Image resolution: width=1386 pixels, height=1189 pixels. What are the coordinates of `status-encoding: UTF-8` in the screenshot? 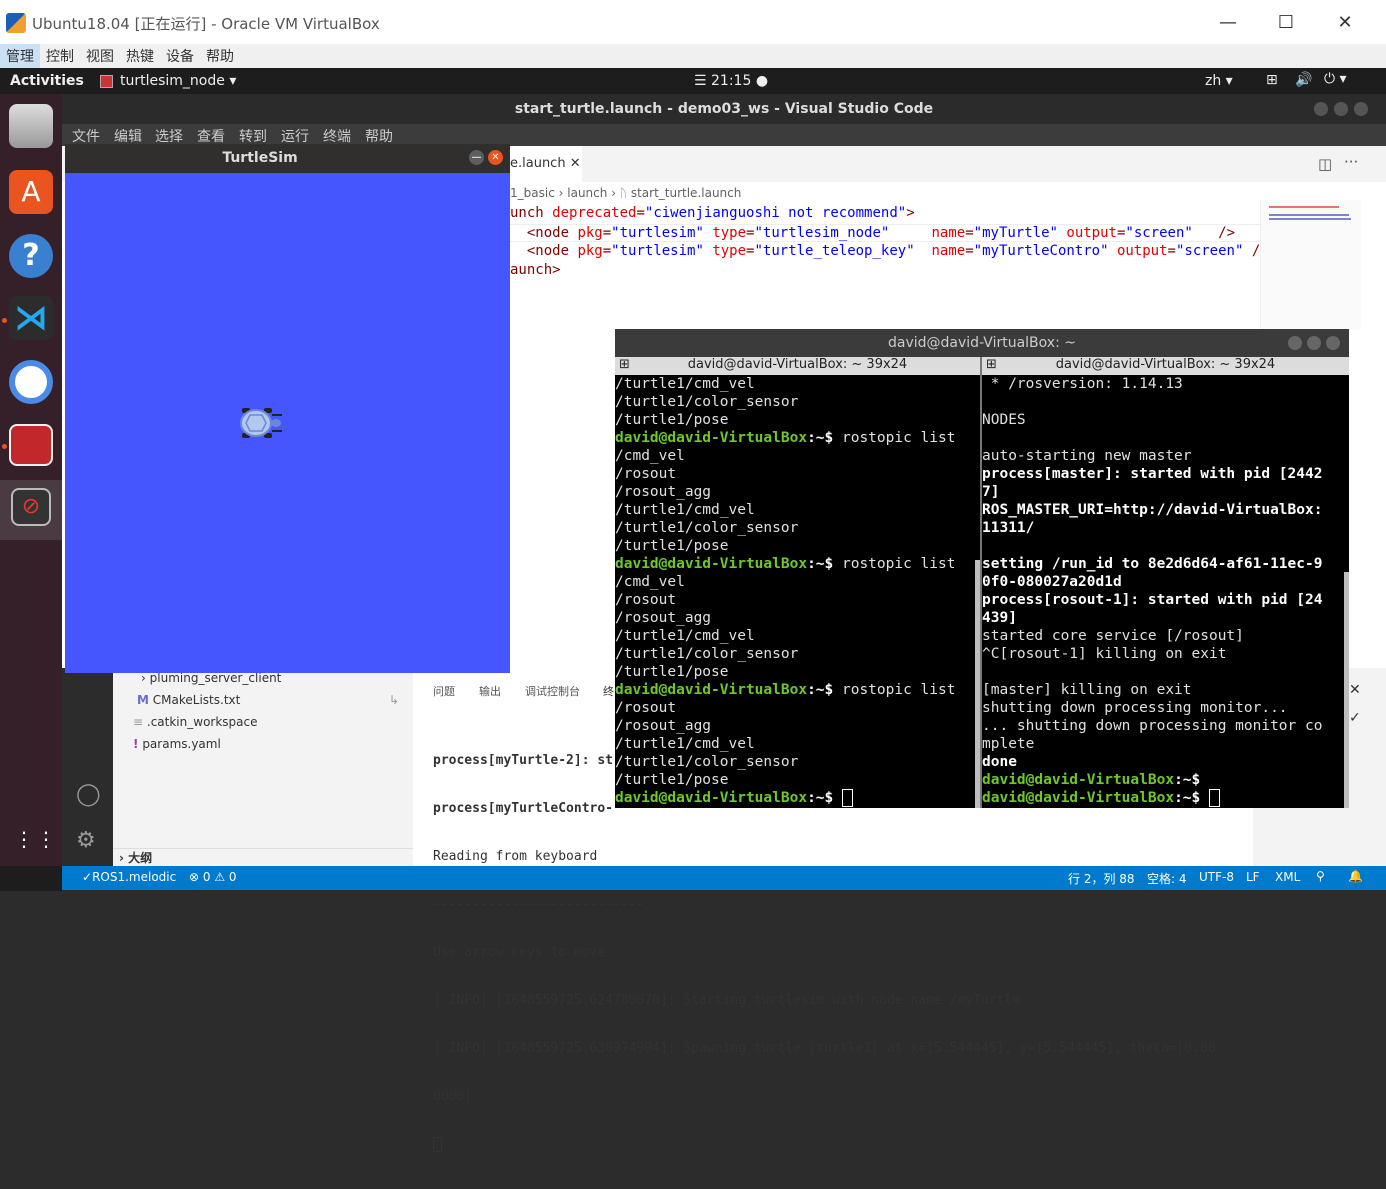 It's located at (1216, 877).